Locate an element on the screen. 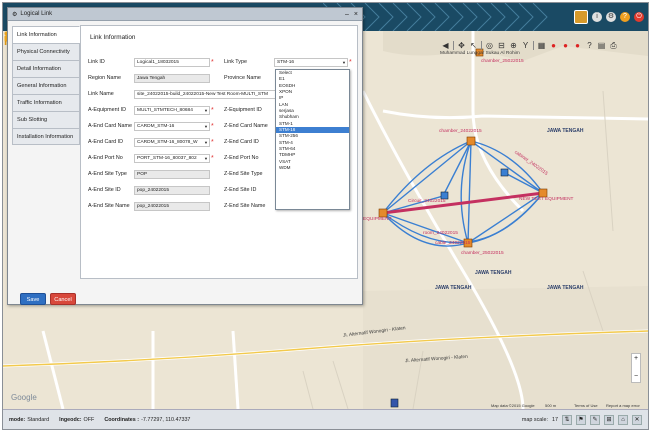 This screenshot has width=651, height=432. a-end-card-name-select: CARDM_STM-16 is located at coordinates (172, 126).